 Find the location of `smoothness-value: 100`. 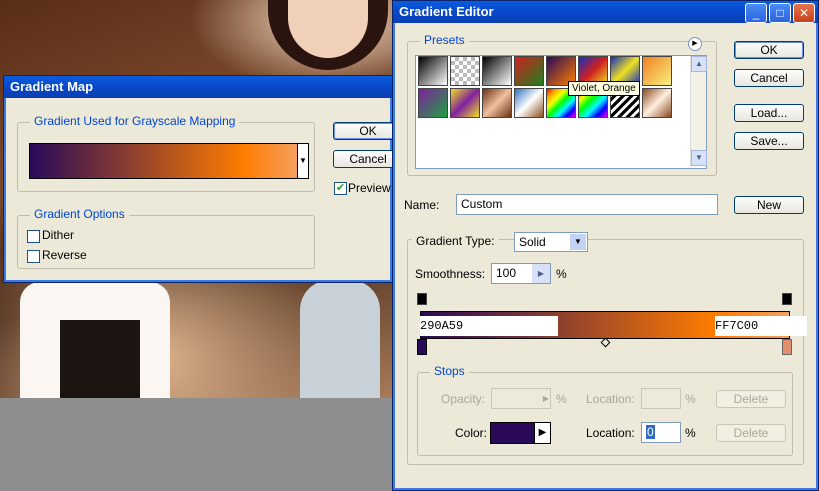

smoothness-value: 100 is located at coordinates (506, 273).